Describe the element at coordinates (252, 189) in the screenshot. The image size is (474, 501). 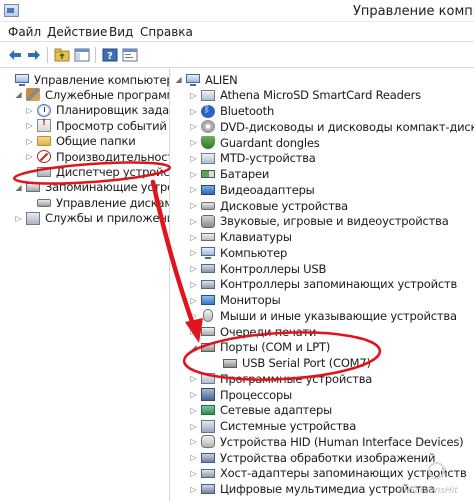
I see `device-category-video-adapter: ▷ Видеоадаптеры` at that location.